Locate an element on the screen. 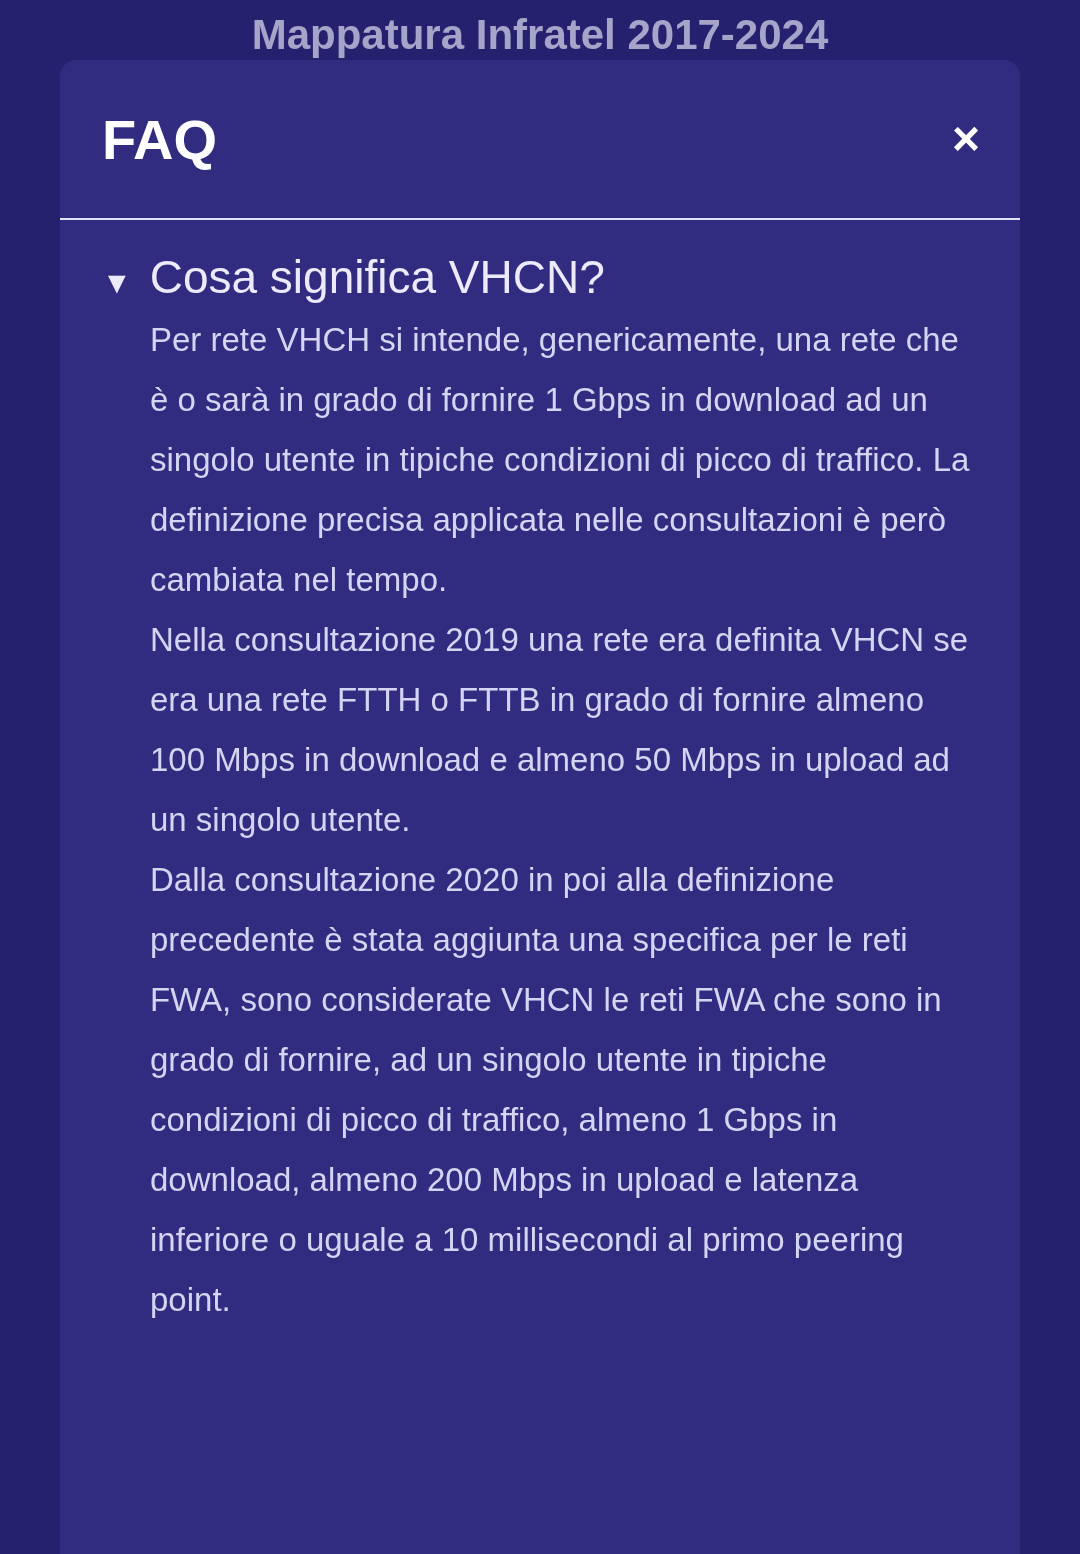 This screenshot has width=1080, height=1554. question-text: Cosa significa VHCN? is located at coordinates (377, 277).